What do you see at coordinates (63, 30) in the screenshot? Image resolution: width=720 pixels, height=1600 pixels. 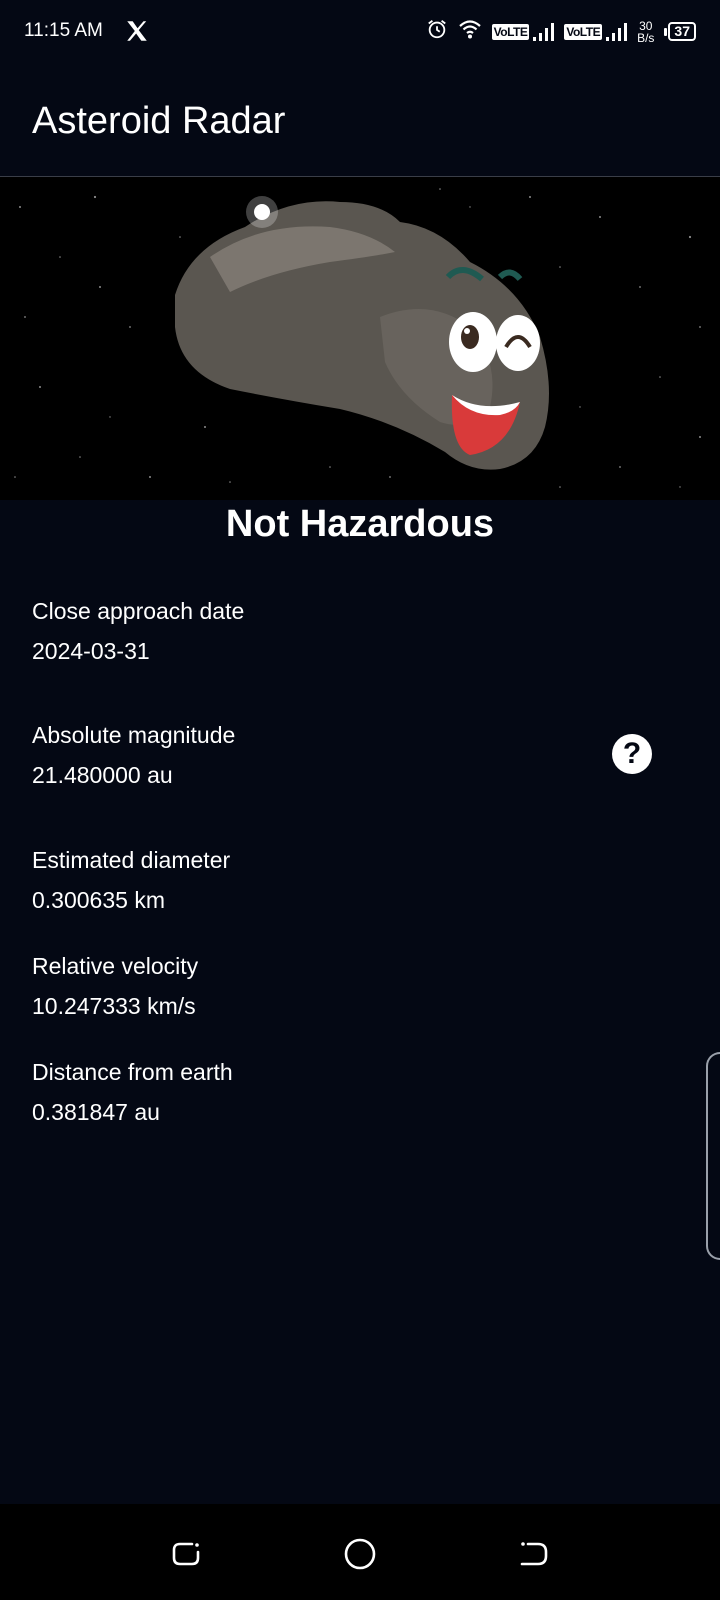 I see `status-time: 11:15 AM` at bounding box center [63, 30].